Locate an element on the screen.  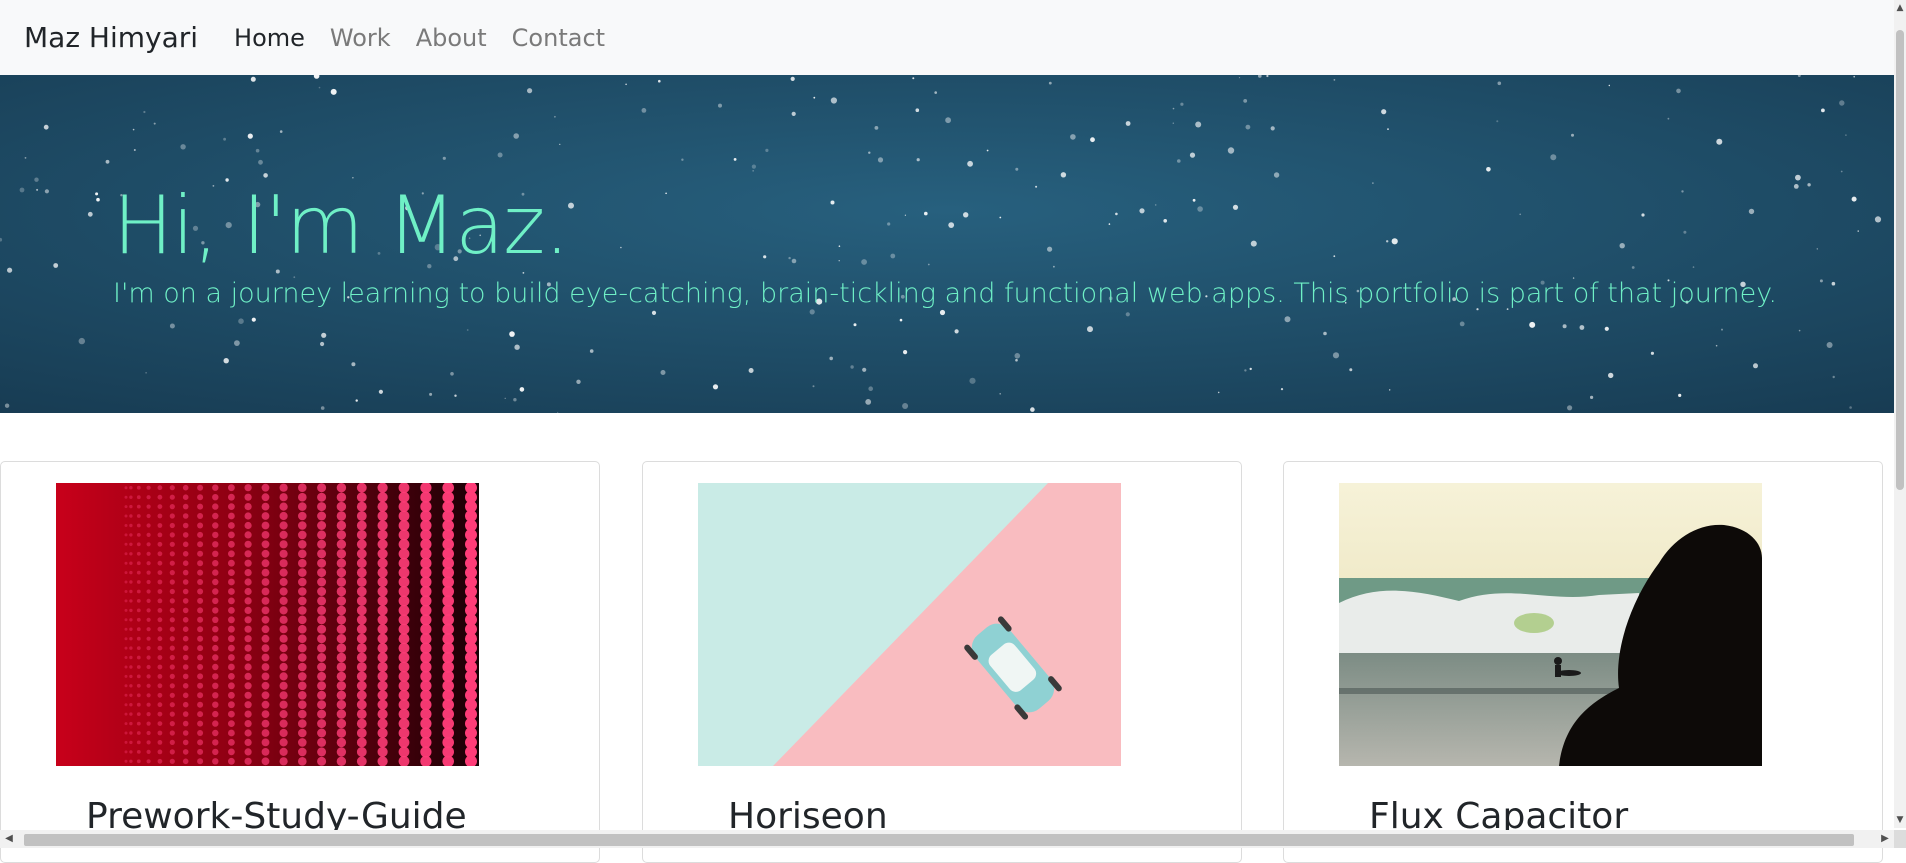
nav-link-about: About is located at coordinates (451, 38).